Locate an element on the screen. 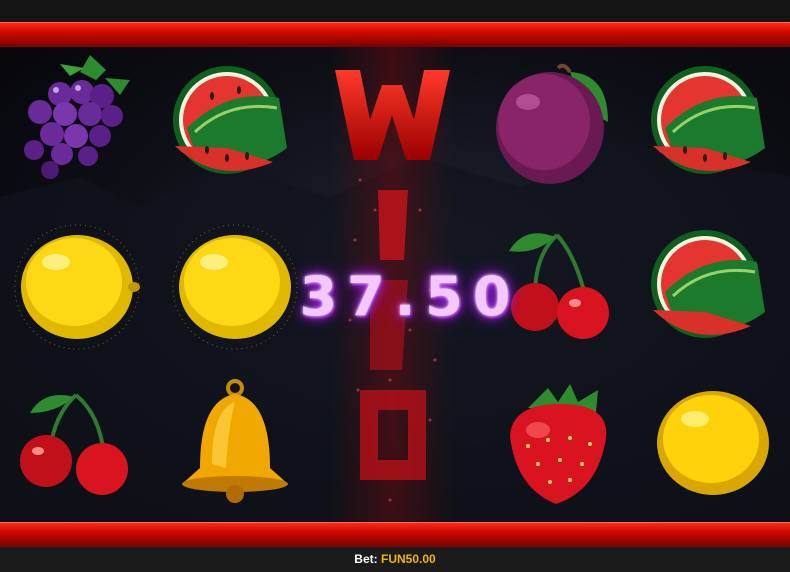 Image resolution: width=790 pixels, height=572 pixels. grapes-symbol is located at coordinates (75, 115).